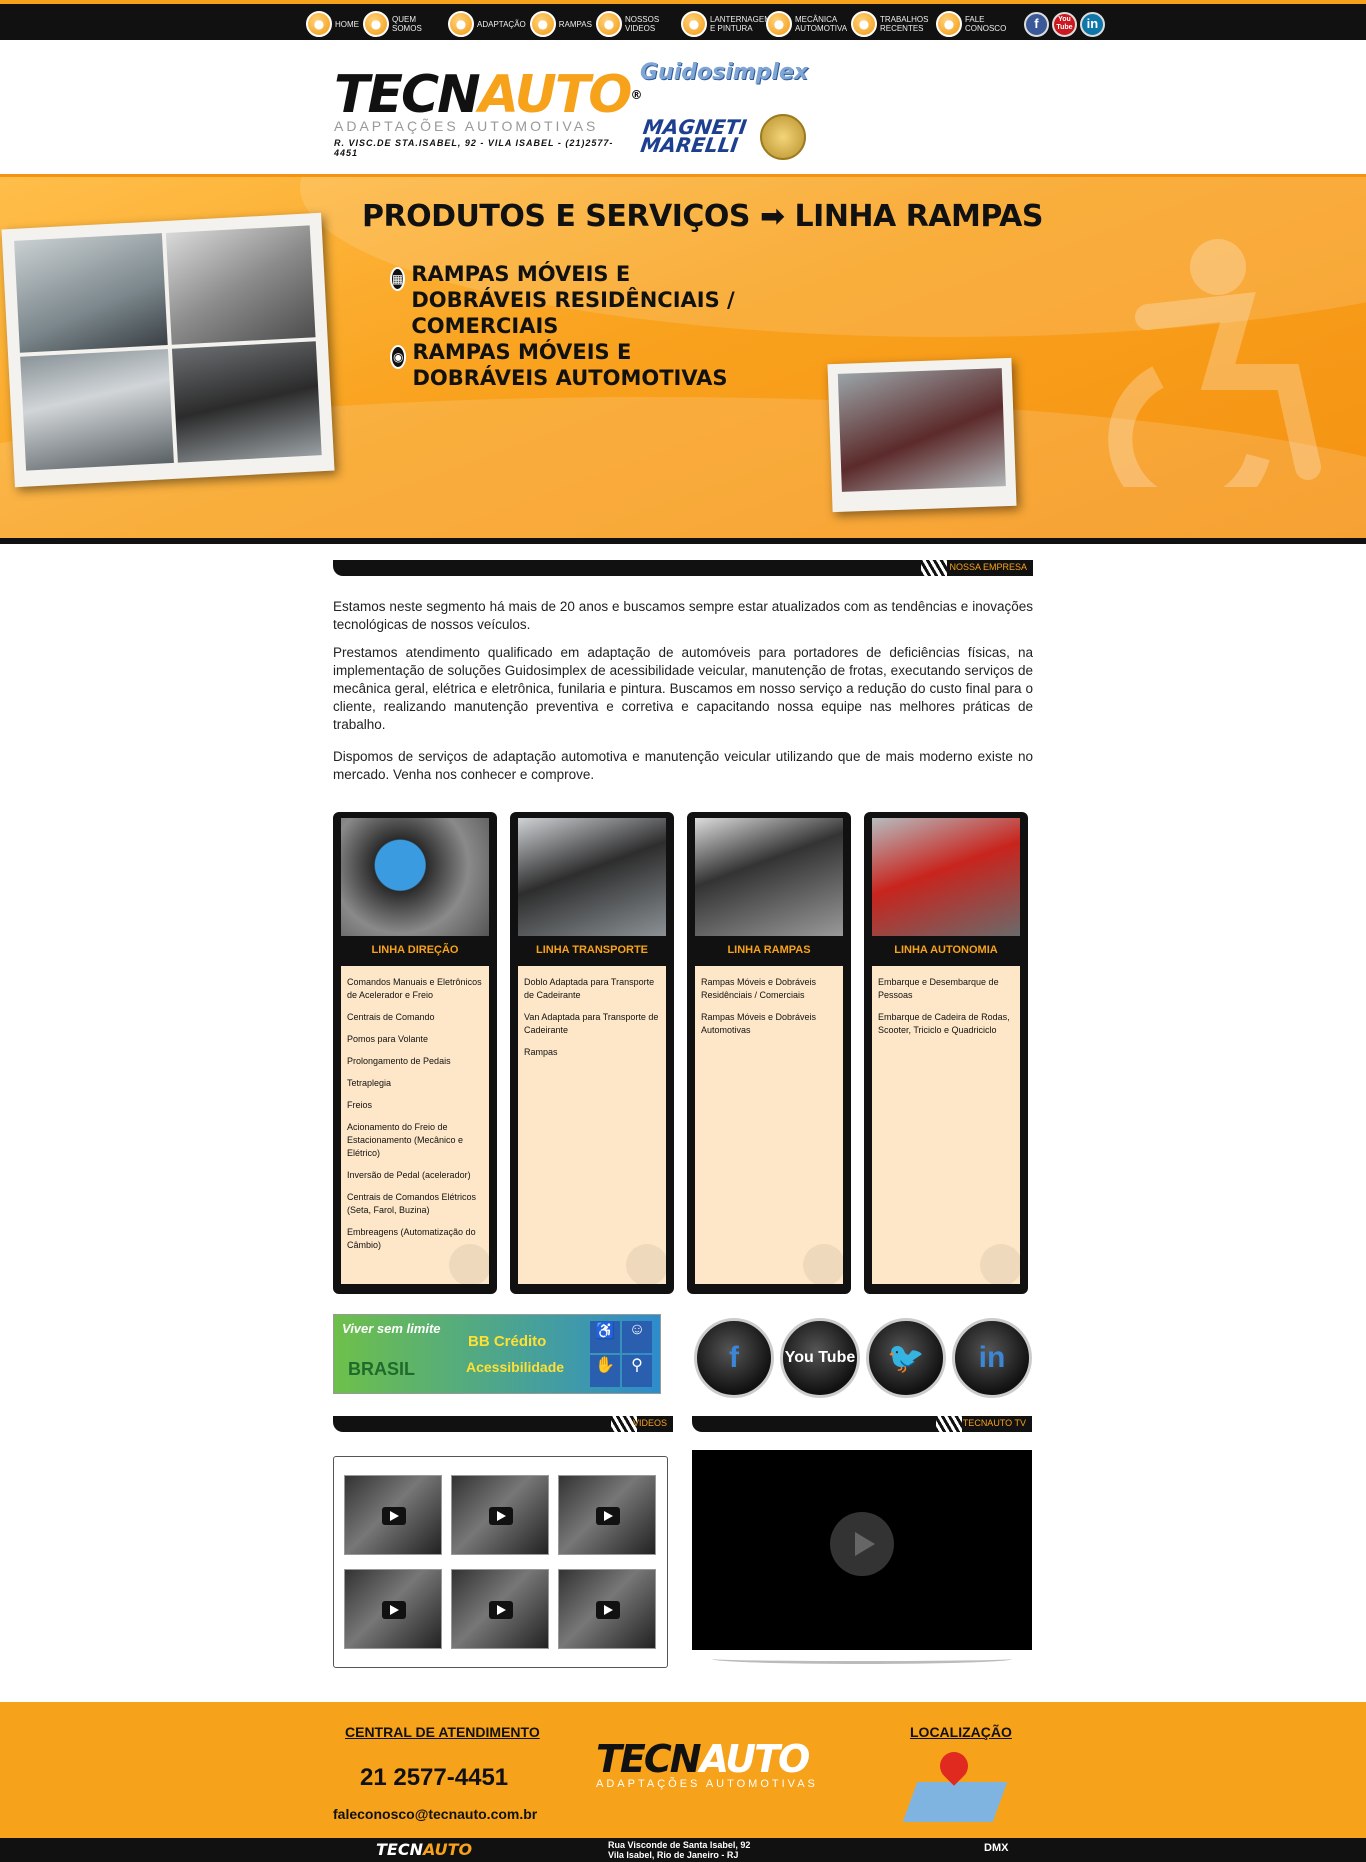 Image resolution: width=1366 pixels, height=1862 pixels. What do you see at coordinates (904, 24) in the screenshot?
I see `nav-item-label: TRABALHOS RECENTES` at bounding box center [904, 24].